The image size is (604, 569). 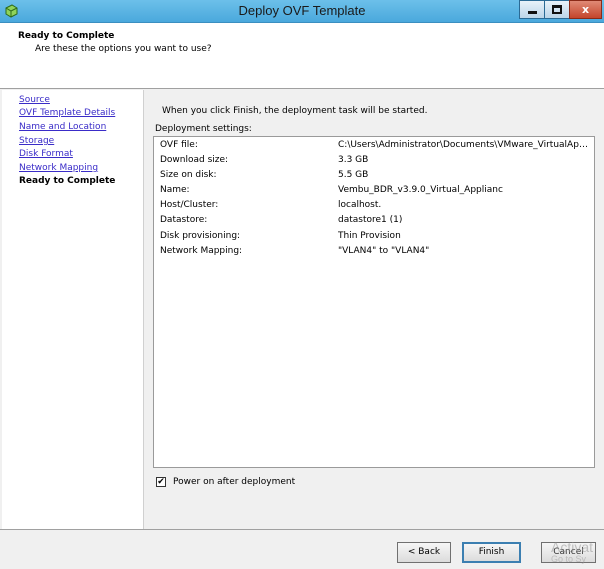 I want to click on settings-value: 5.5 GB, so click(x=353, y=175).